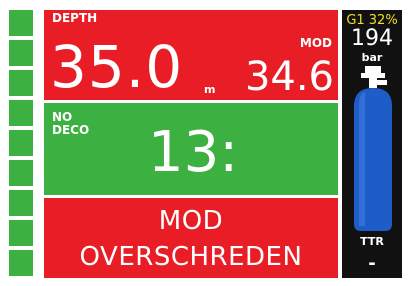  Describe the element at coordinates (71, 130) in the screenshot. I see `no-deco-label-line2: DECO` at that location.